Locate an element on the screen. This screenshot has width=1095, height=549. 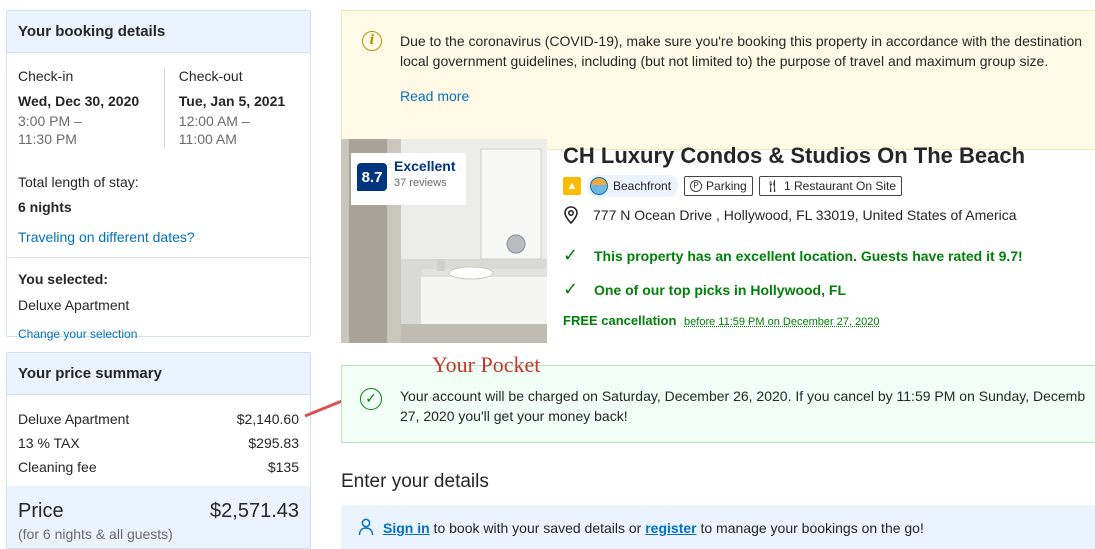
signin-tail-text: to manage your bookings on the go! is located at coordinates (810, 528).